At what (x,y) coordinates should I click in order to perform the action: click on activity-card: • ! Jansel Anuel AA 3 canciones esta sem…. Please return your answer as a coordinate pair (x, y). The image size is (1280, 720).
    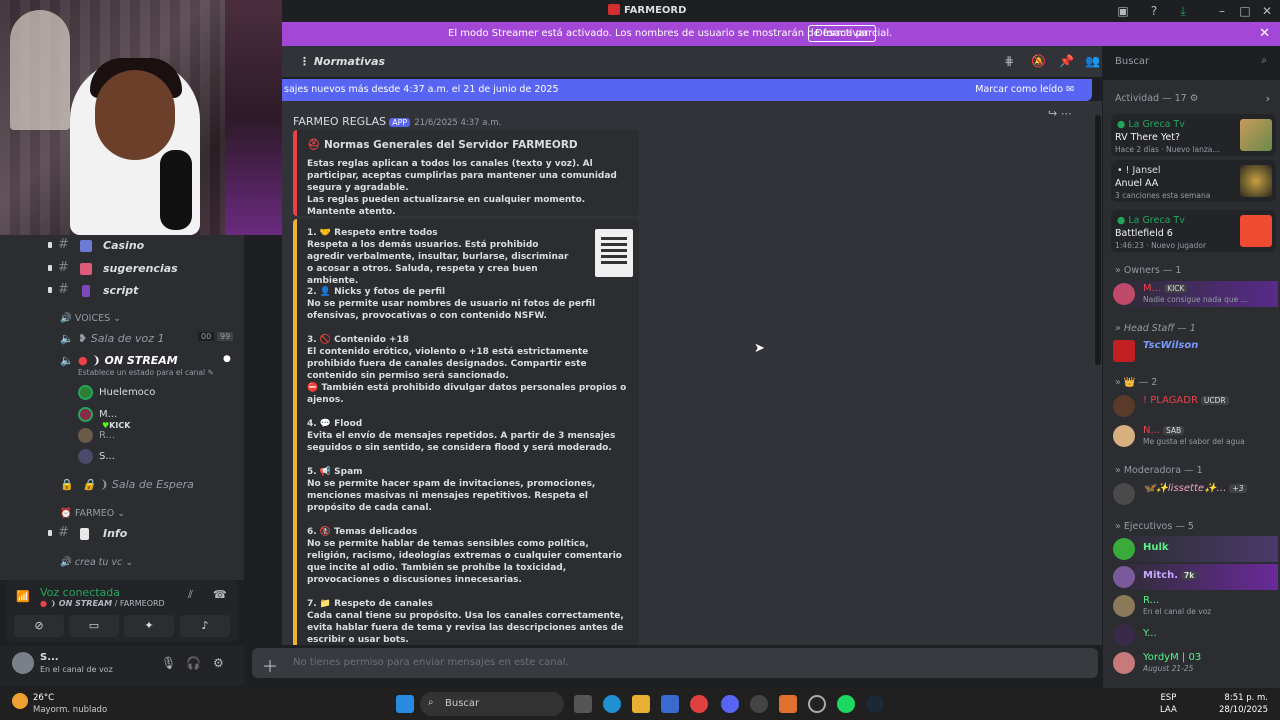
    Looking at the image, I should click on (1193, 181).